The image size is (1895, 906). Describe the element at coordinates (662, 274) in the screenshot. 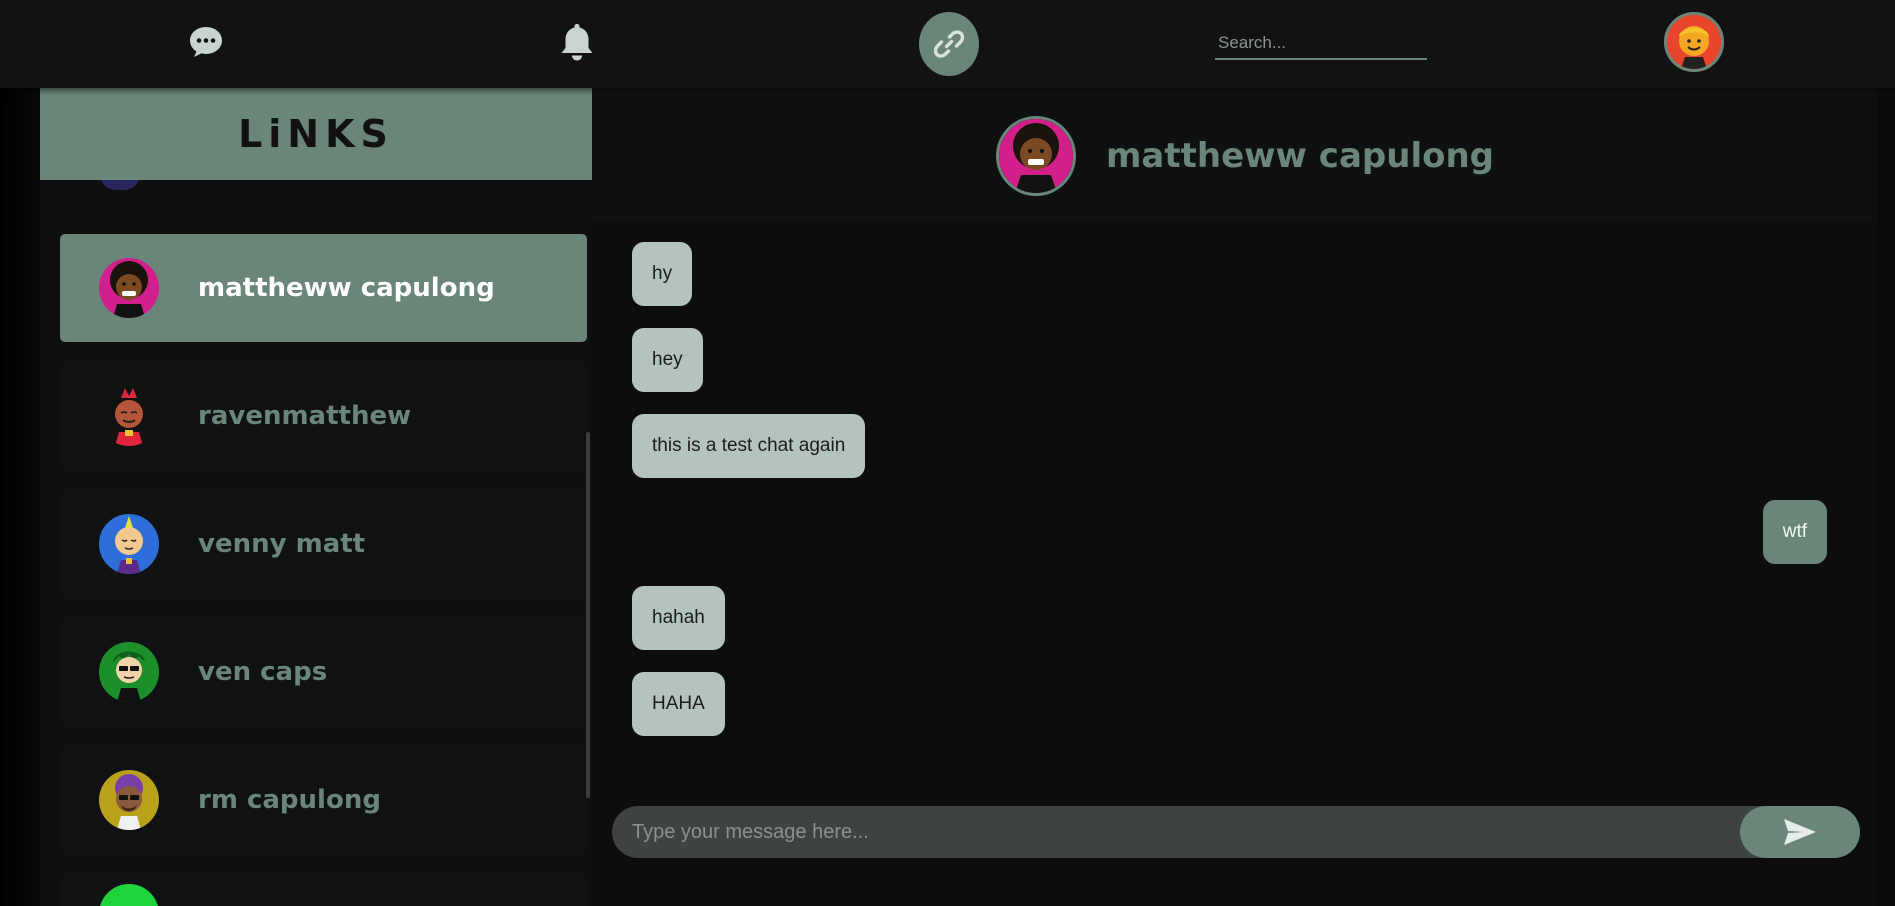

I see `message-bubble-received: hy` at that location.